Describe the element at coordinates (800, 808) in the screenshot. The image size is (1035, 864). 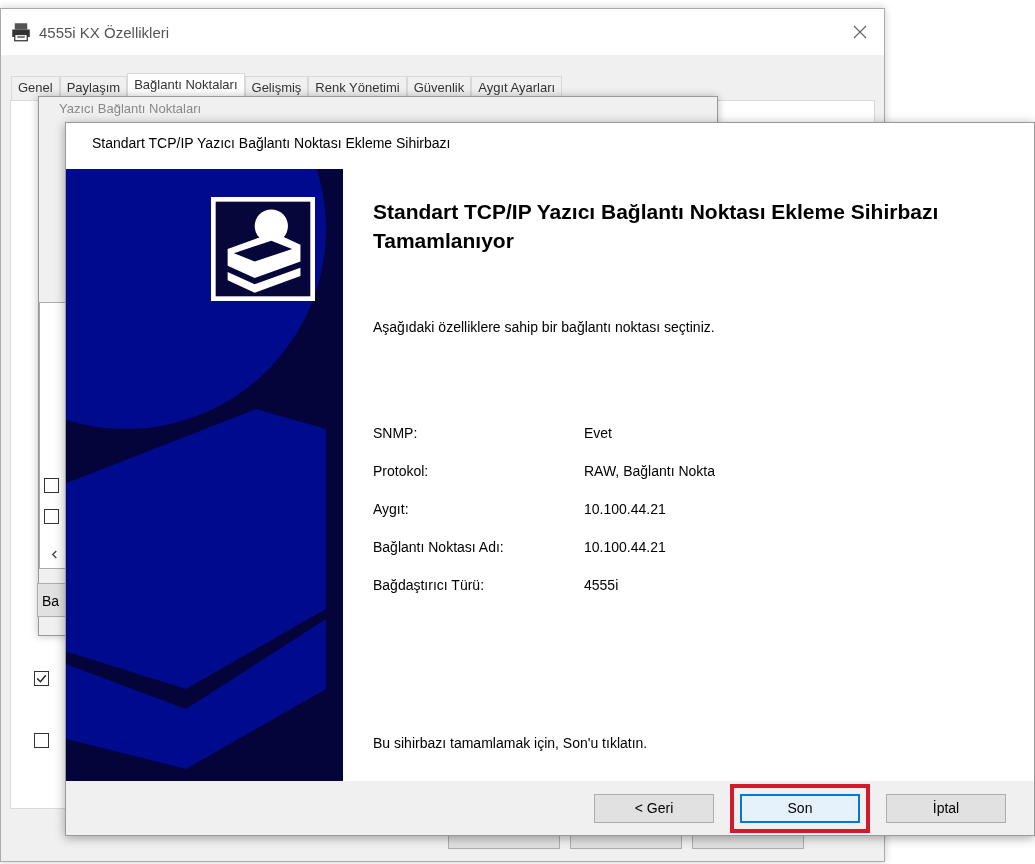
I see `button: Son` at that location.